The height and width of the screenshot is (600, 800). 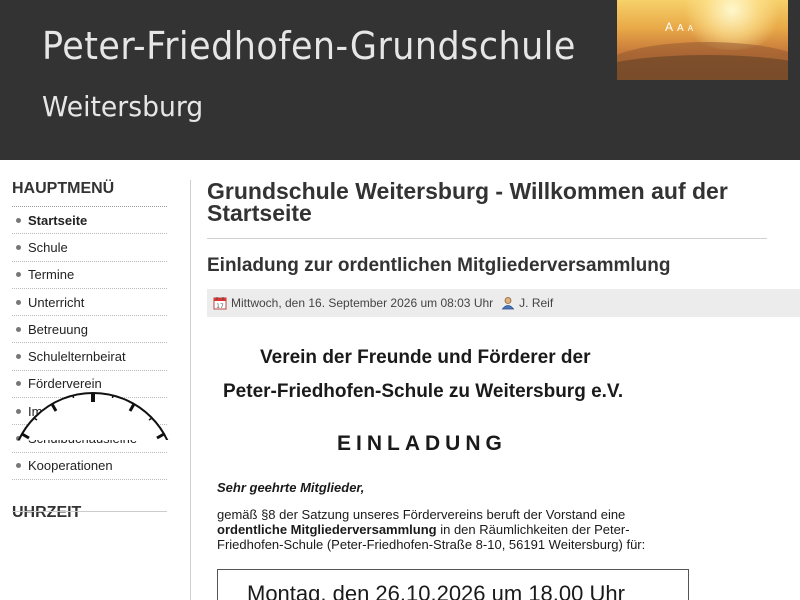 What do you see at coordinates (291, 487) in the screenshot?
I see `doc-salutation: Sehr geehrte Mitglieder,` at bounding box center [291, 487].